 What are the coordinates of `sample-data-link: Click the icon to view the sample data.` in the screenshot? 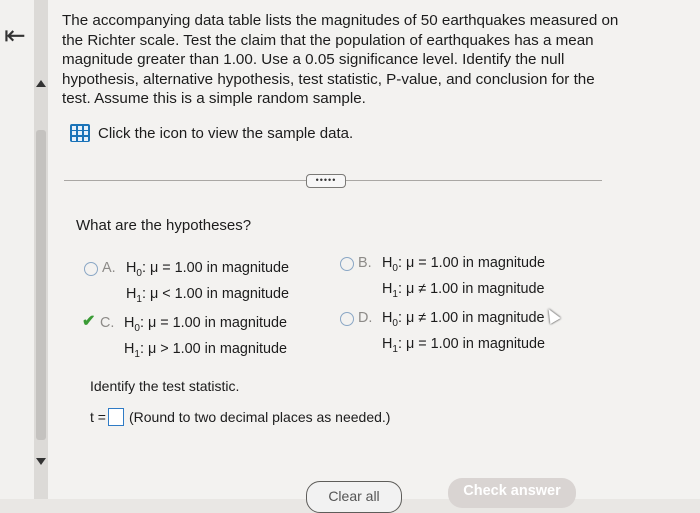 It's located at (211, 133).